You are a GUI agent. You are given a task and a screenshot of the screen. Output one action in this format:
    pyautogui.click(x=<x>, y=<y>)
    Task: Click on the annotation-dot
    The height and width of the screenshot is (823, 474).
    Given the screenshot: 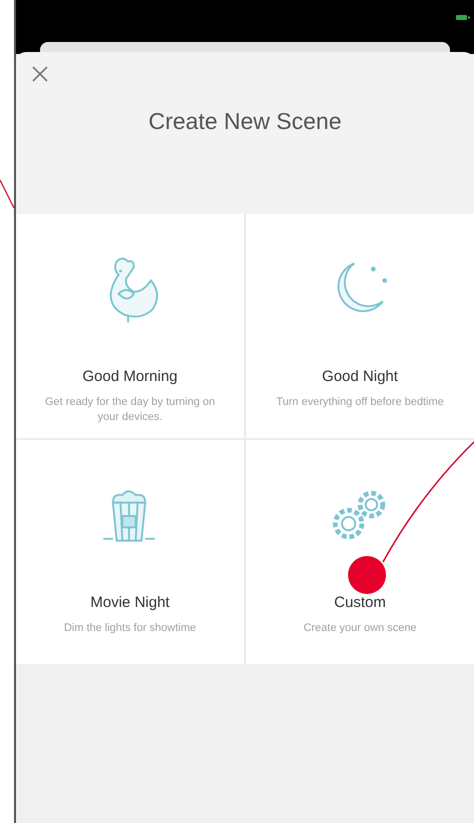 What is the action you would take?
    pyautogui.click(x=367, y=575)
    